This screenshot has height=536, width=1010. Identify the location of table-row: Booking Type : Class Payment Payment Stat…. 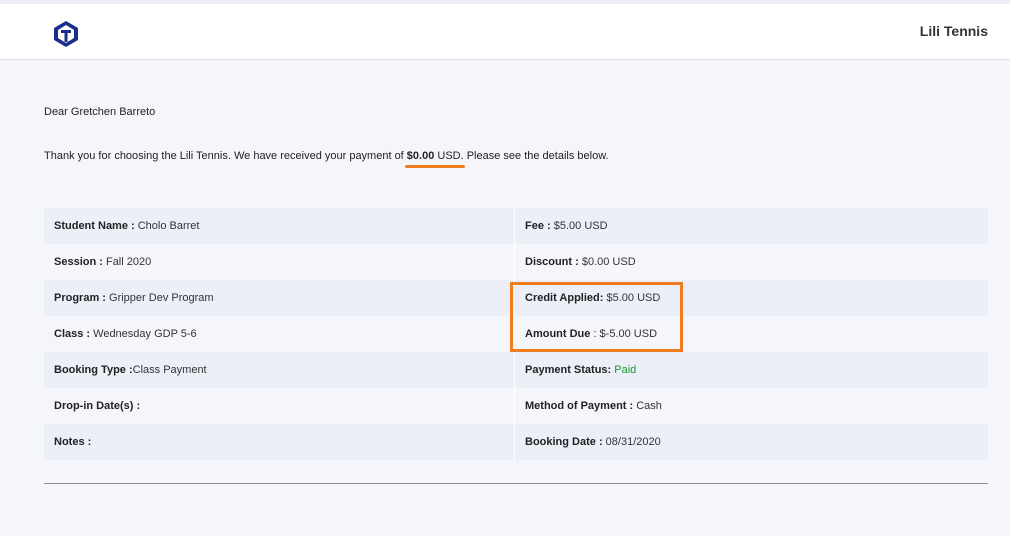
(516, 370).